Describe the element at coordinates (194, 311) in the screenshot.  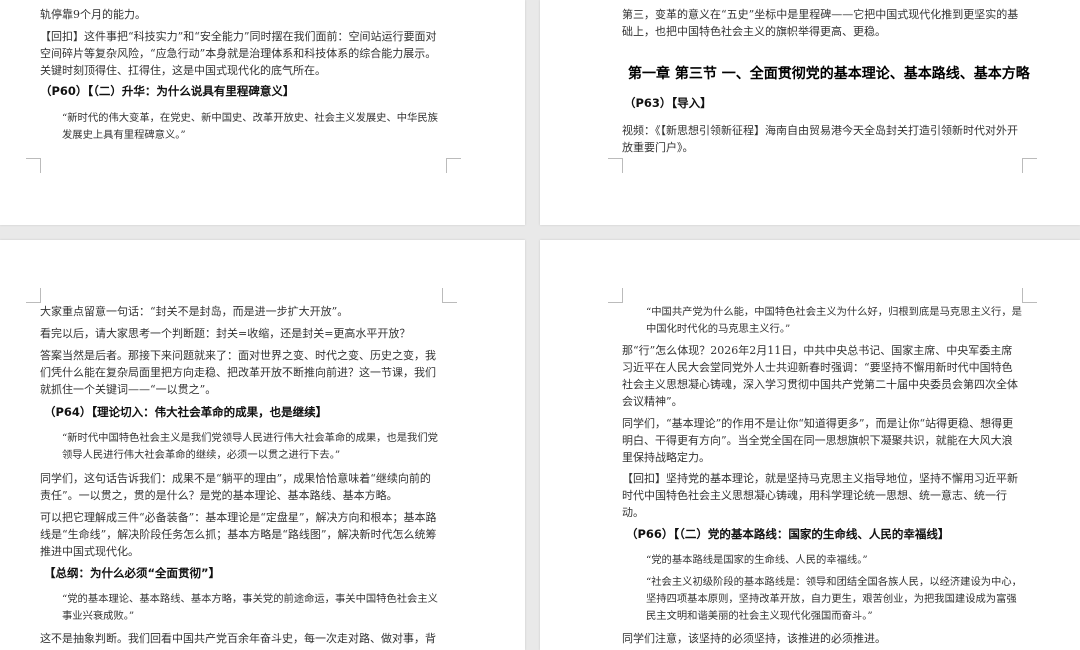
I see `paragraph: 大家重点留意一句话：“封关不是封岛，而是进一步扩大开放”。` at that location.